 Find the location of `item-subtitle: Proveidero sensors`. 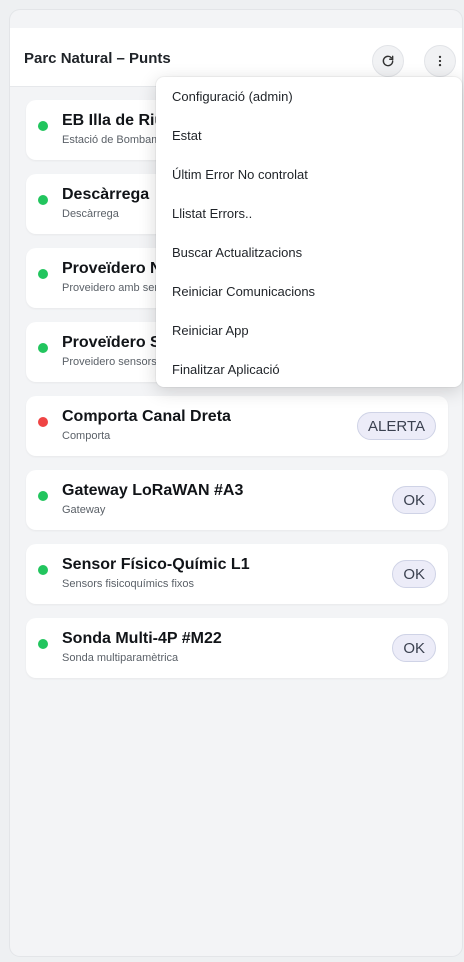

item-subtitle: Proveidero sensors is located at coordinates (109, 362).